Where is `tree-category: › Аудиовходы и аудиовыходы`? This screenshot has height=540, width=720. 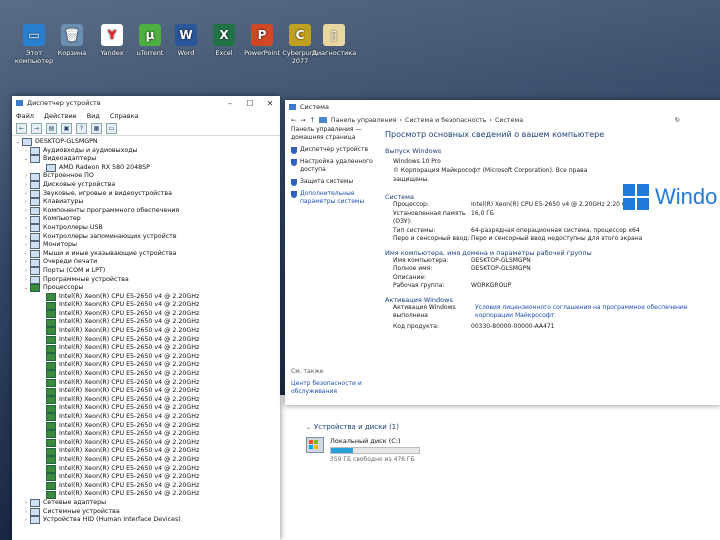 tree-category: › Аудиовходы и аудиовыходы is located at coordinates (147, 151).